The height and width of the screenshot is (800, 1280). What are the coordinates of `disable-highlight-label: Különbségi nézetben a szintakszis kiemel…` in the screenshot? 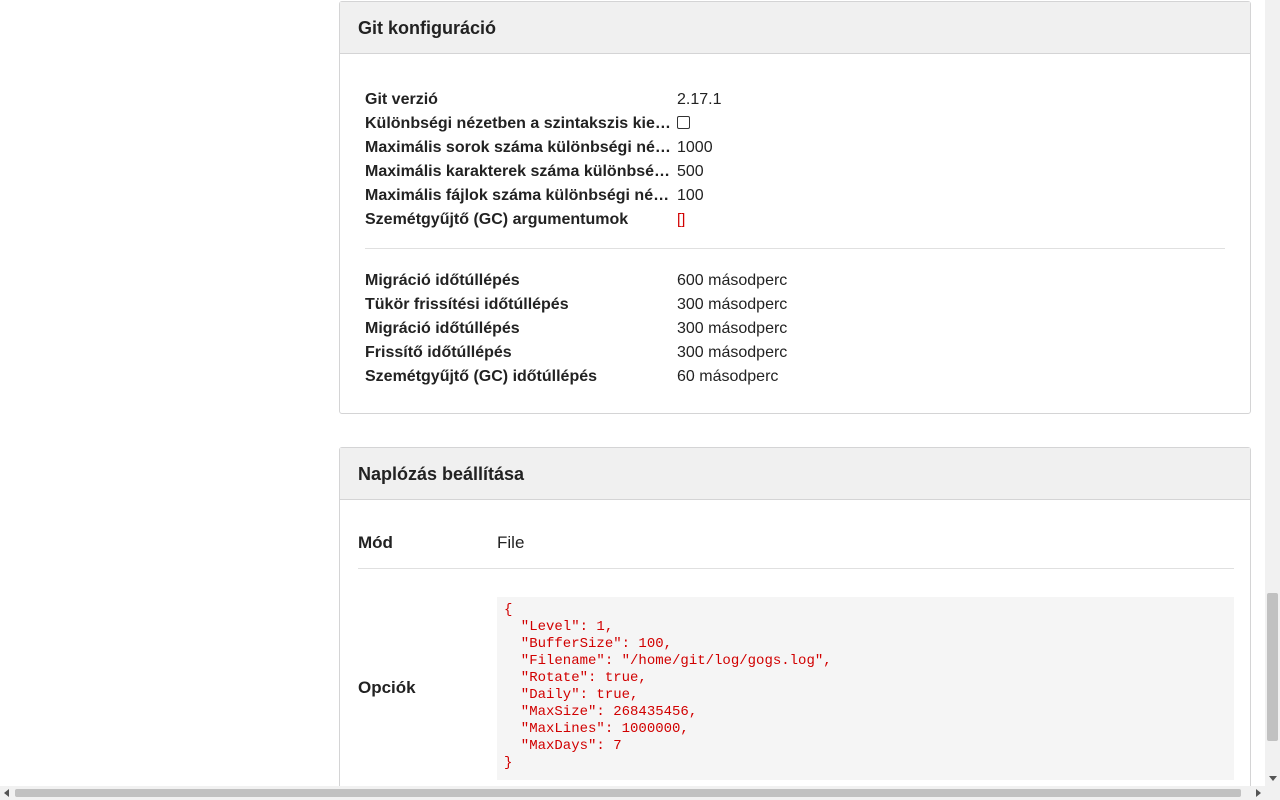 It's located at (520, 123).